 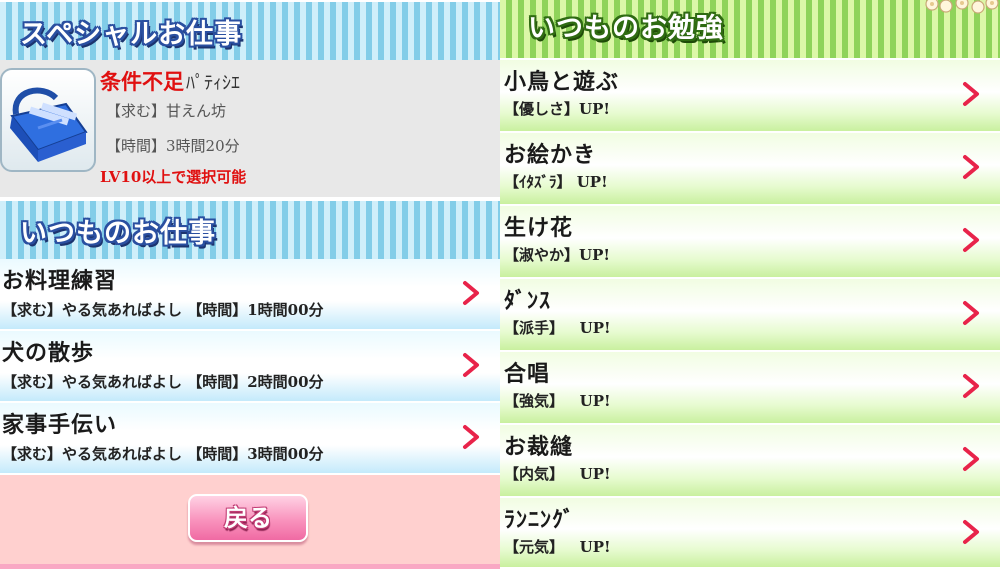 I want to click on lesson-name: 生け花, so click(x=539, y=228).